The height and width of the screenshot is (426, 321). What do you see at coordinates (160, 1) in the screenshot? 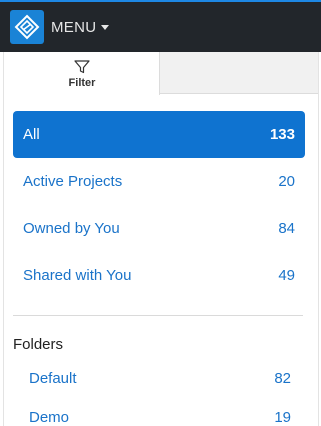
I see `top-accent-line` at bounding box center [160, 1].